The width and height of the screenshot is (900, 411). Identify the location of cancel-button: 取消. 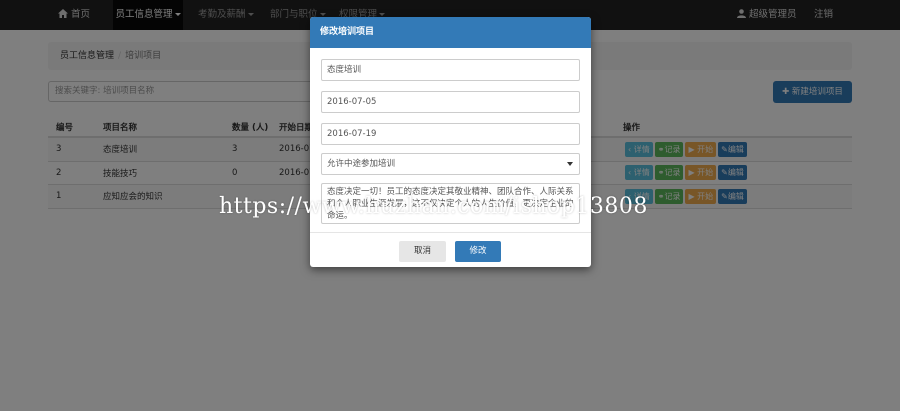
(422, 251).